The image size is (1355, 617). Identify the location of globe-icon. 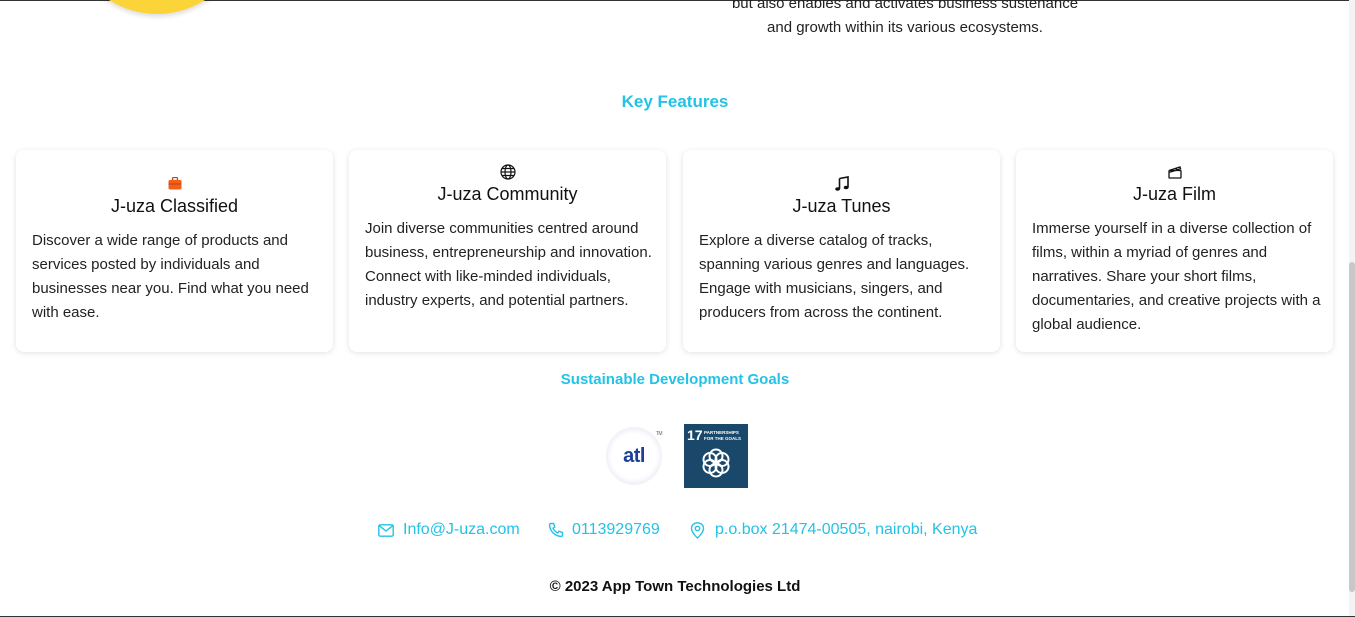
(507, 172).